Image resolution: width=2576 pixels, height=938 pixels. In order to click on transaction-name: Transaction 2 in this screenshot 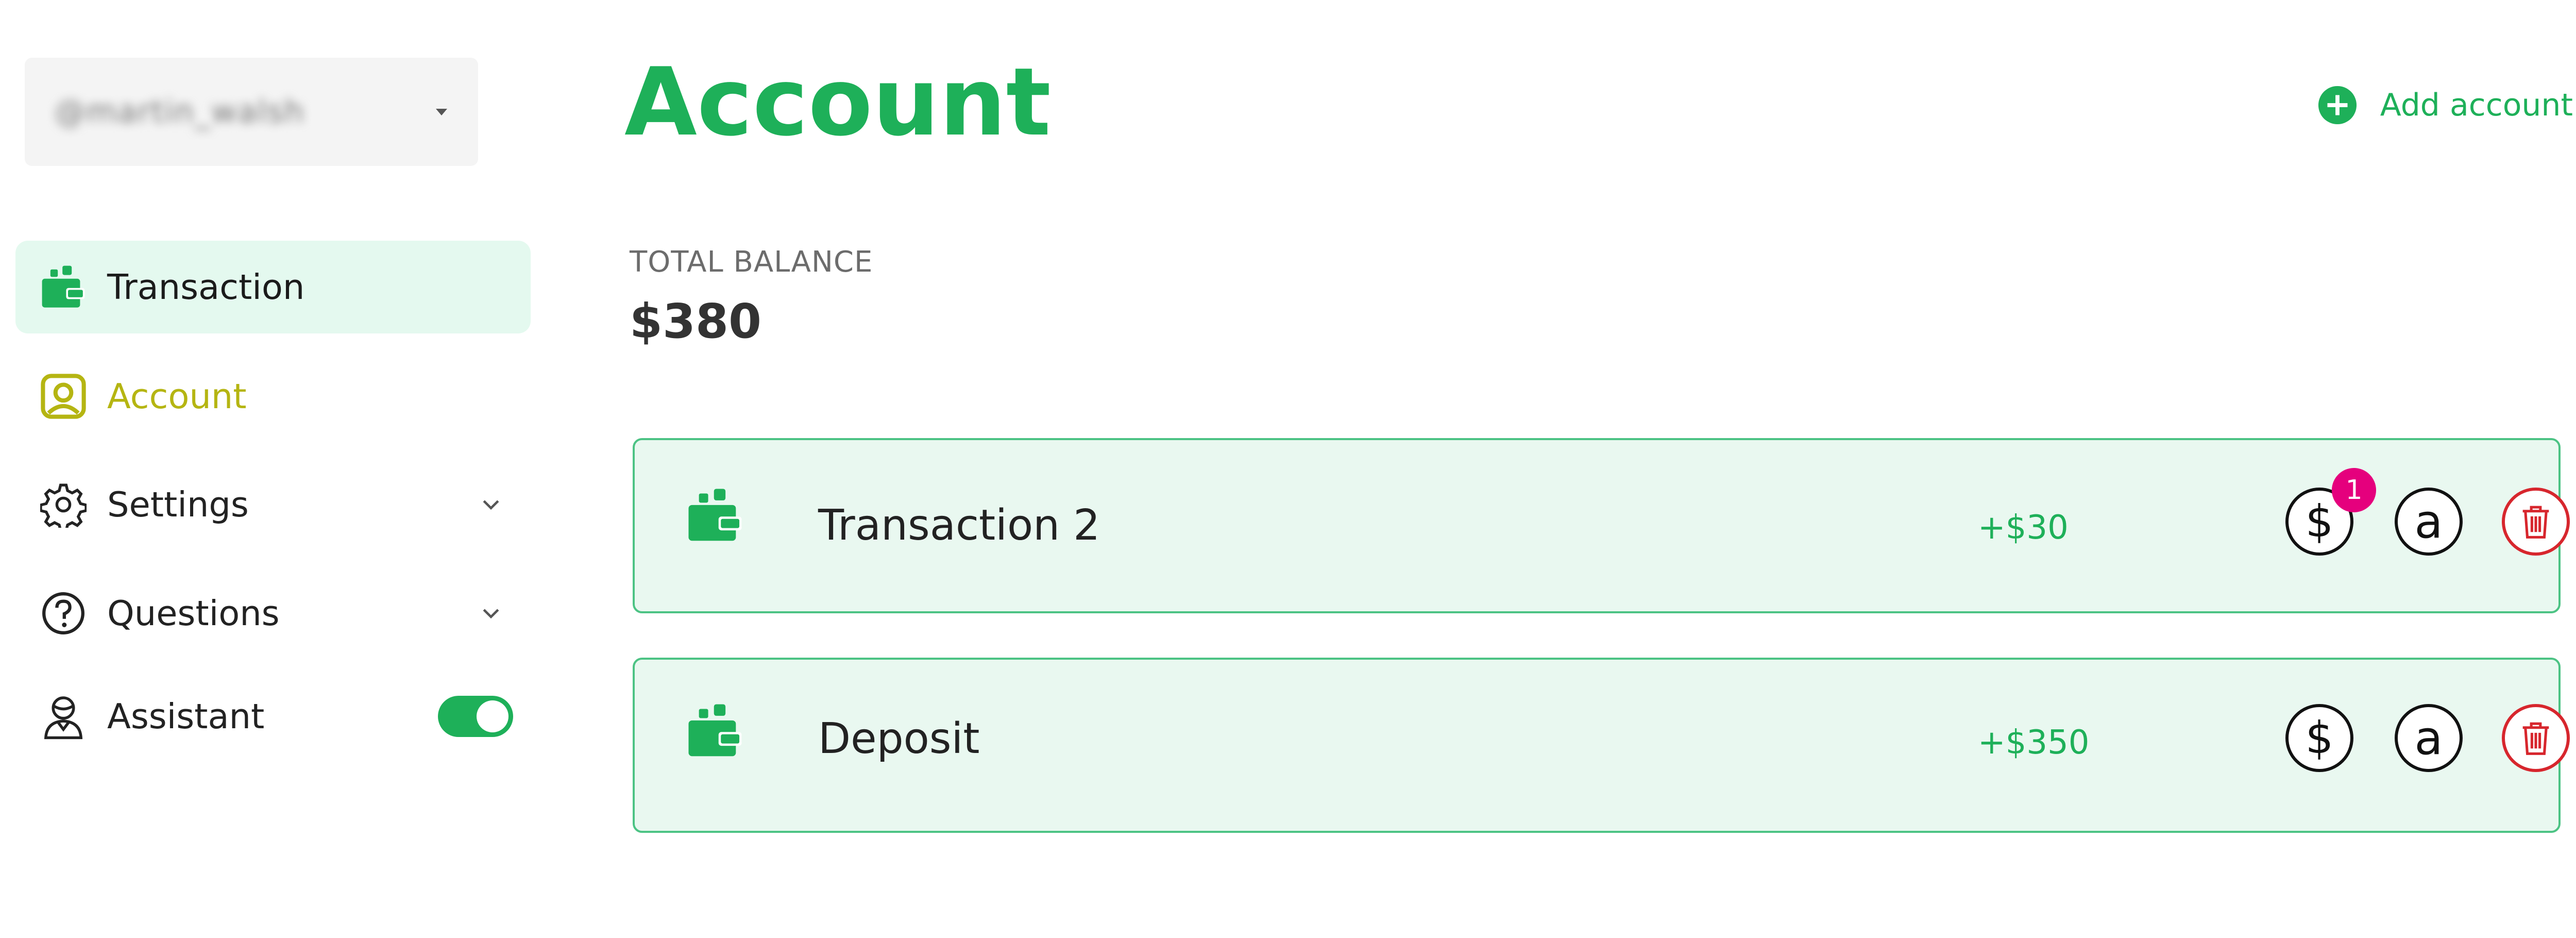, I will do `click(959, 525)`.